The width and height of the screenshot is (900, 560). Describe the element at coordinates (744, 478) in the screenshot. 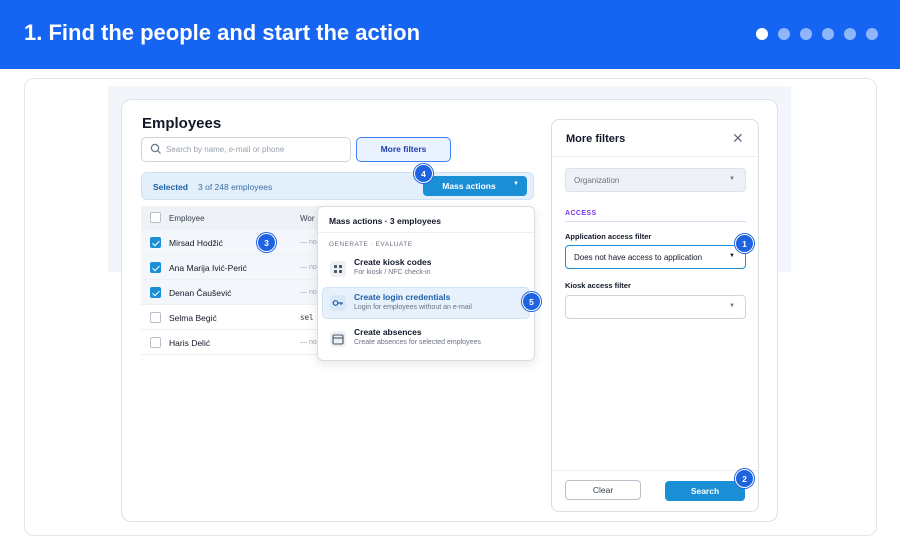

I see `step-badge-2: 2` at that location.